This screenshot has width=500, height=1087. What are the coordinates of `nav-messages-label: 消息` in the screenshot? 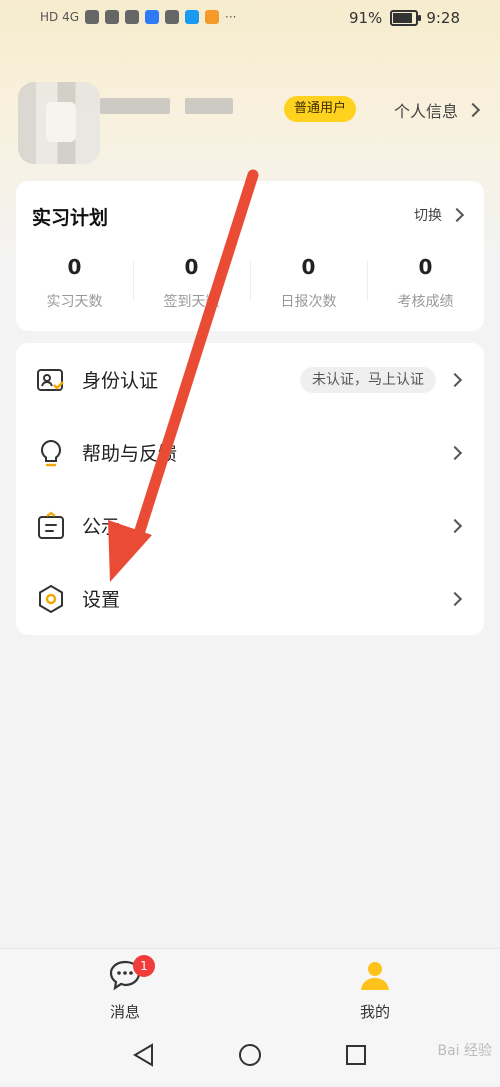 It's located at (124, 1012).